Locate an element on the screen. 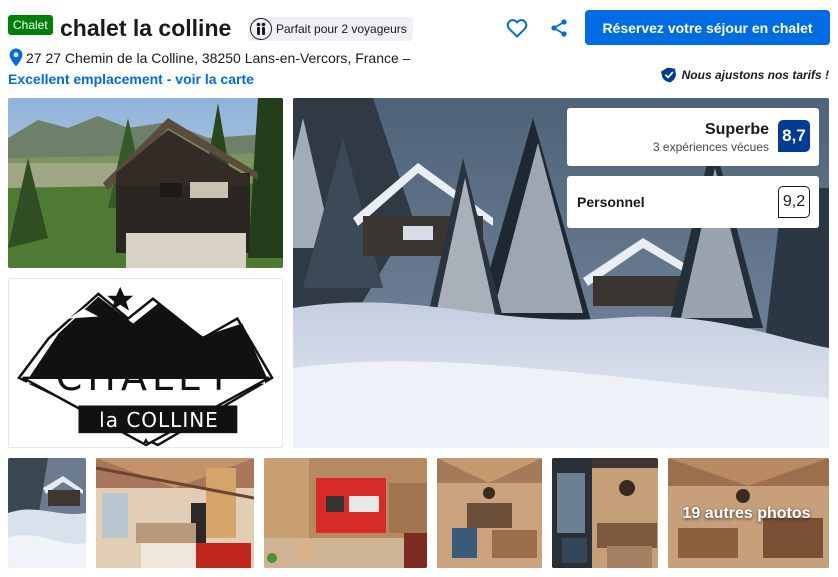  photo-chalet-summer is located at coordinates (145, 183).